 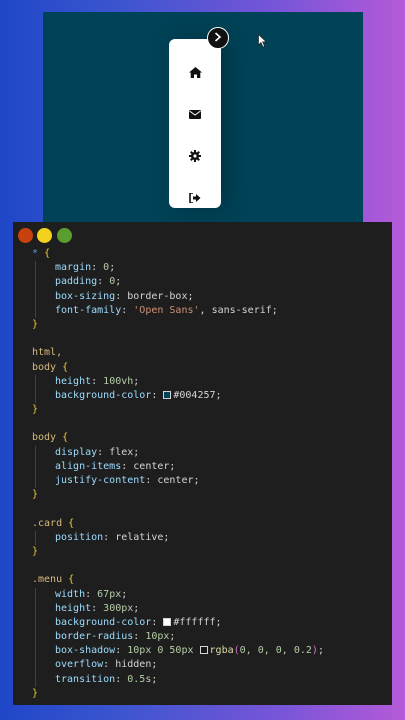 I want to click on code-line: overflow: hidden;, so click(x=202, y=665).